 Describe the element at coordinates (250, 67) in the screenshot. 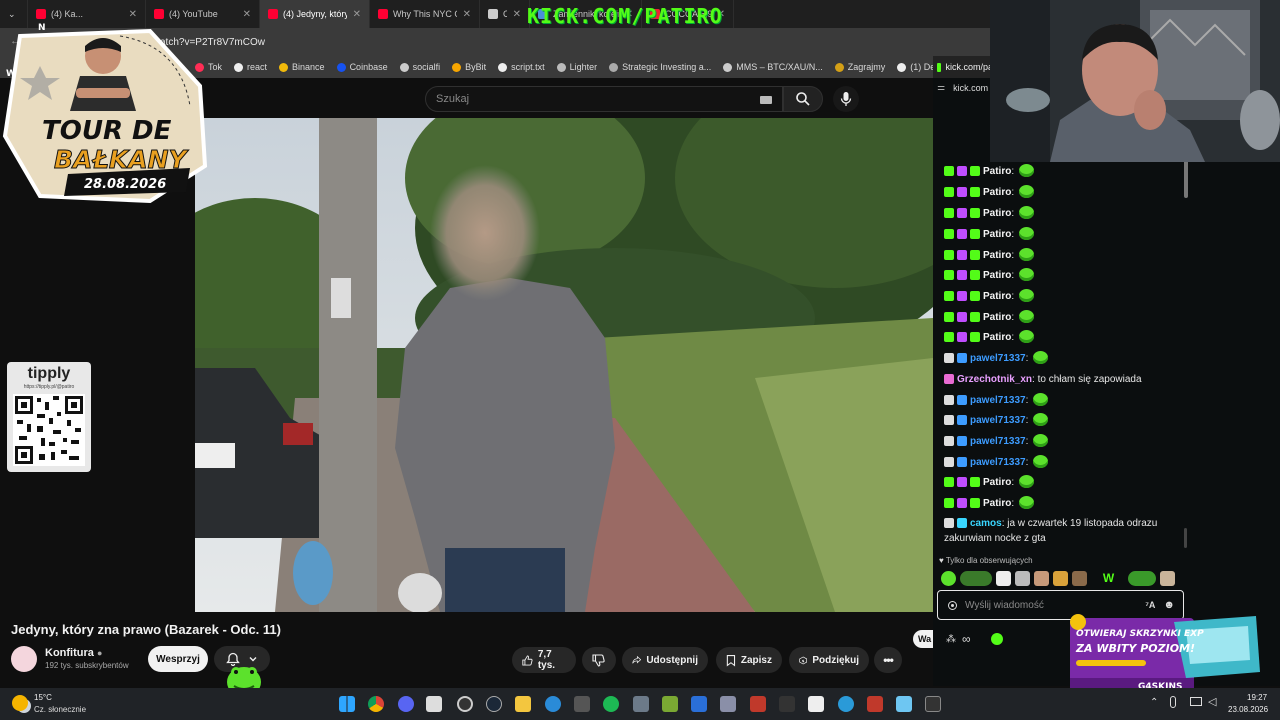

I see `bookmark-item: react` at that location.